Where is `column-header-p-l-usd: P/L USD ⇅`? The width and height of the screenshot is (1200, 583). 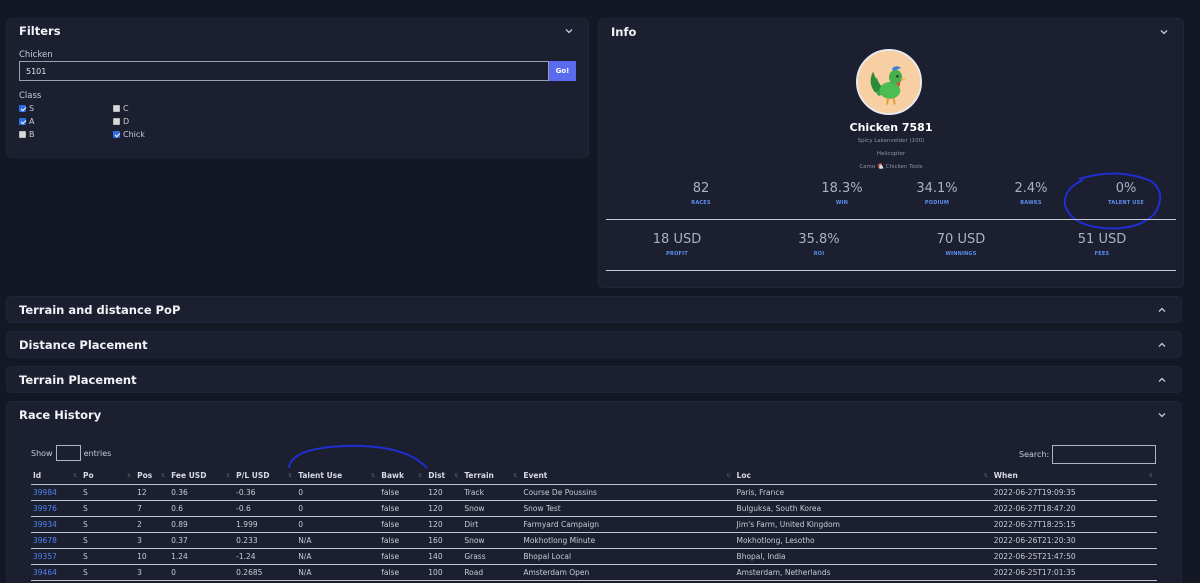 column-header-p-l-usd: P/L USD ⇅ is located at coordinates (265, 476).